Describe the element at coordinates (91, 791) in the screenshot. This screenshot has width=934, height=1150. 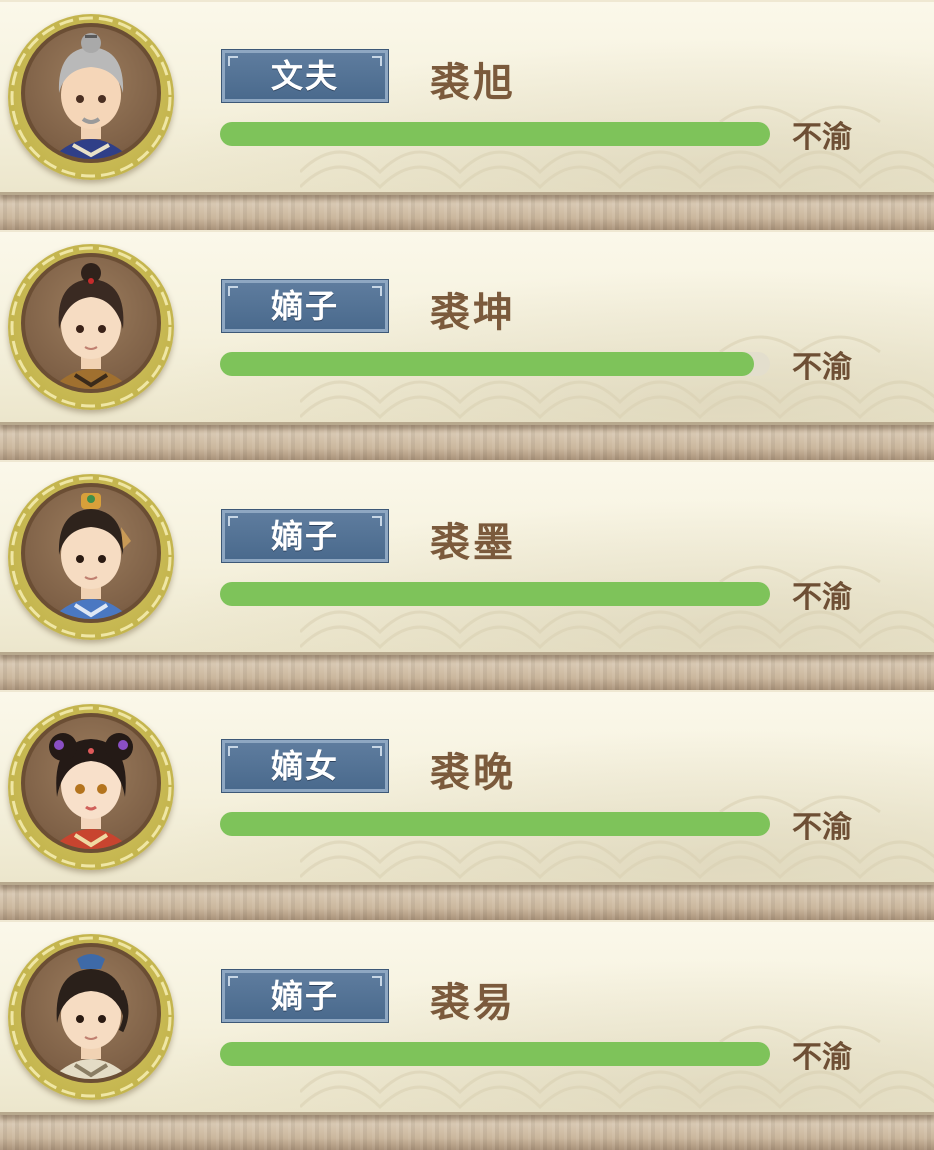
I see `young-woman-portrait-icon` at that location.